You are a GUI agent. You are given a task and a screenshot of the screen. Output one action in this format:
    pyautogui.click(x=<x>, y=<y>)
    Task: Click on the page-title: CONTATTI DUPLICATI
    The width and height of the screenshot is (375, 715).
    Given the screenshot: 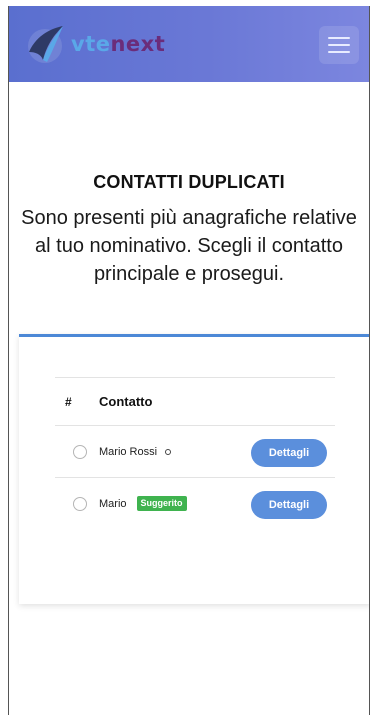 What is the action you would take?
    pyautogui.click(x=189, y=182)
    